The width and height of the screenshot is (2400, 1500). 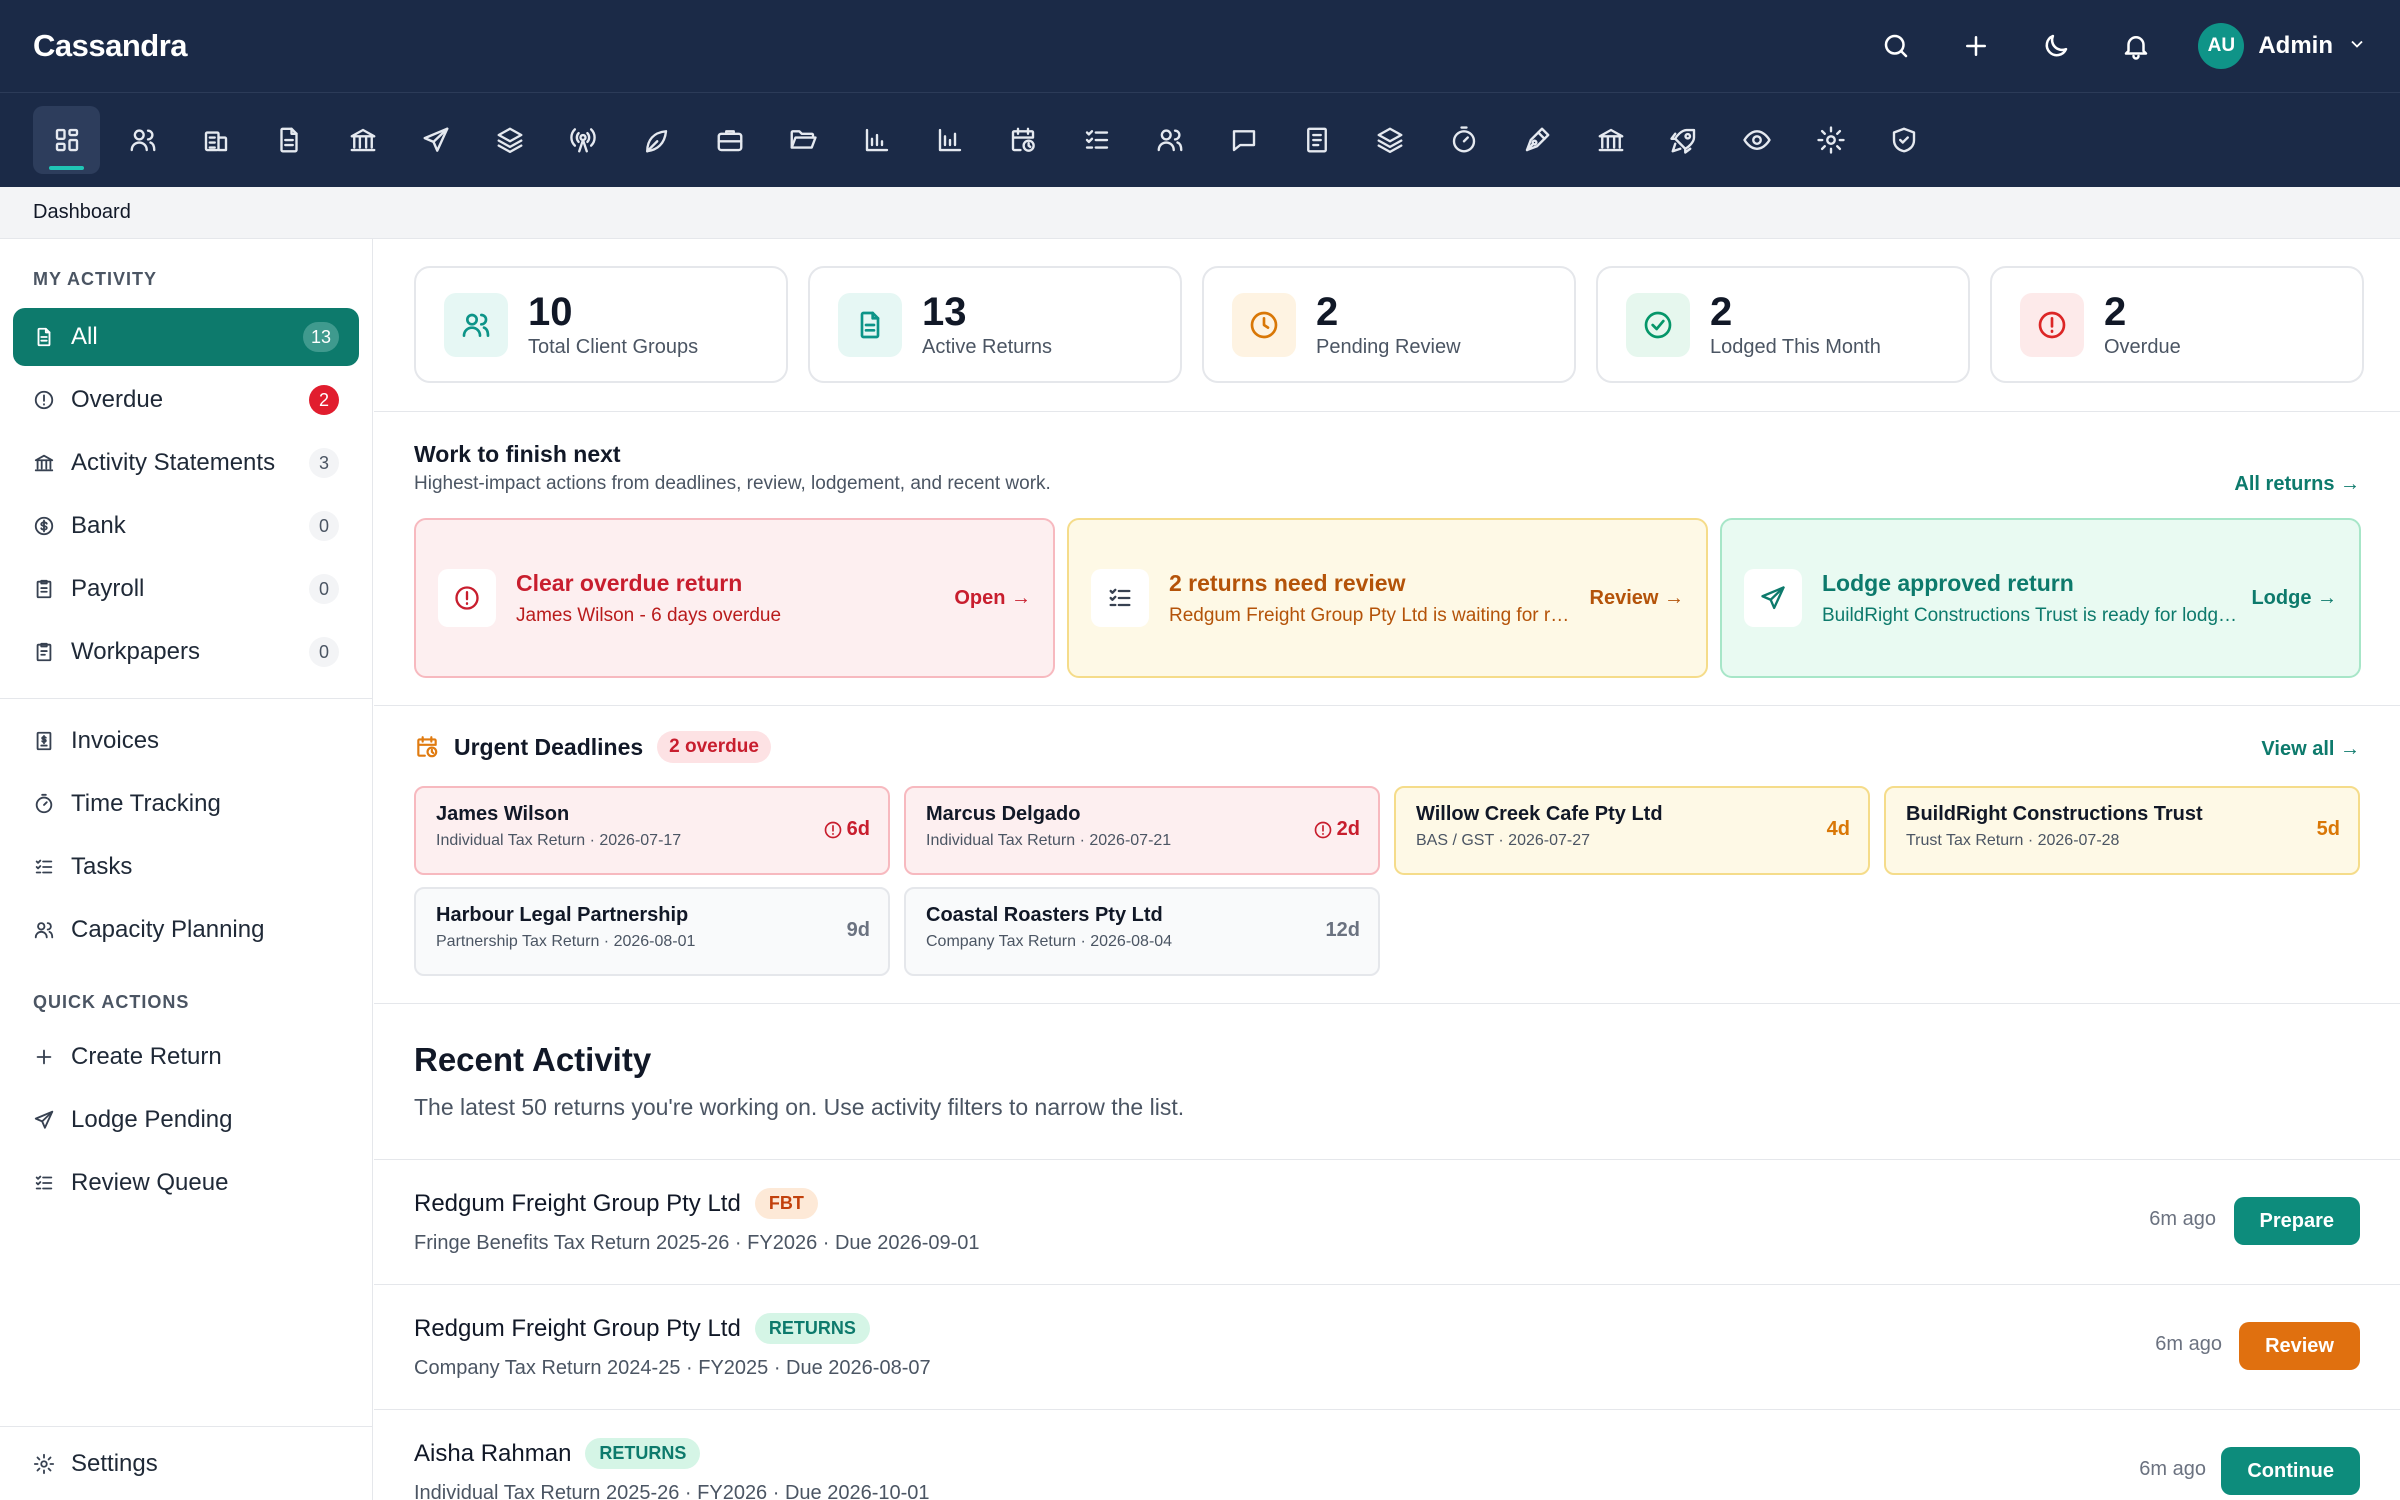 What do you see at coordinates (2282, 46) in the screenshot?
I see `user-menu: AU Admin` at bounding box center [2282, 46].